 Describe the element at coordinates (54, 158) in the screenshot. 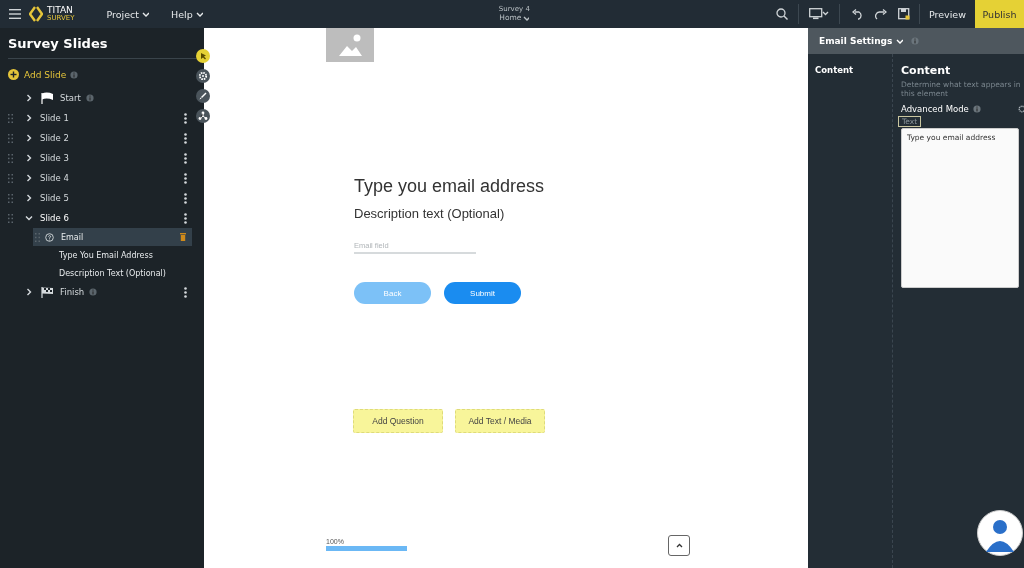

I see `slide-item: Slide 3` at that location.